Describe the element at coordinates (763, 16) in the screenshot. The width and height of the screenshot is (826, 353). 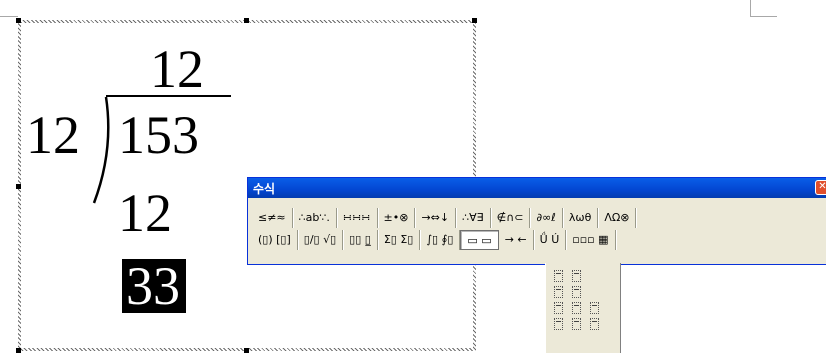
I see `margin-guide-corner-horizontal` at that location.